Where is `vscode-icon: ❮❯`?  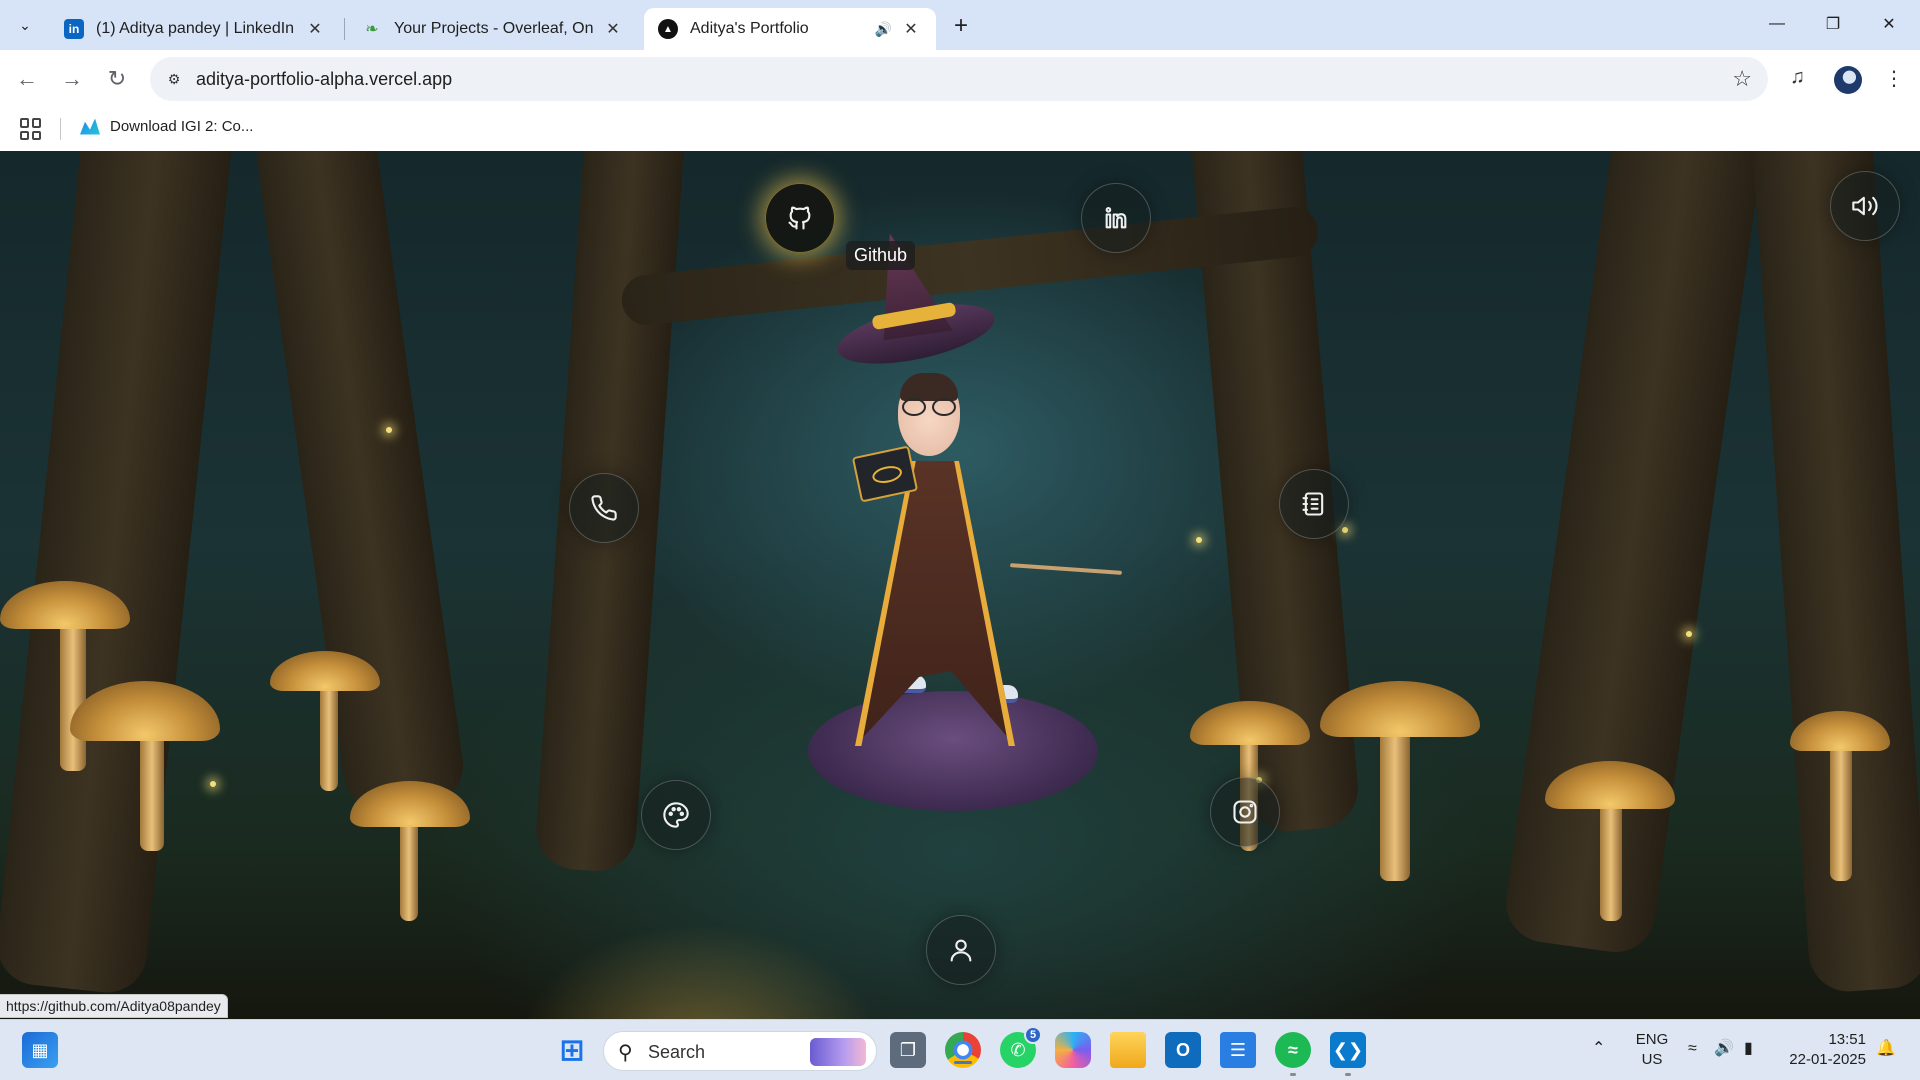 vscode-icon: ❮❯ is located at coordinates (1348, 1054).